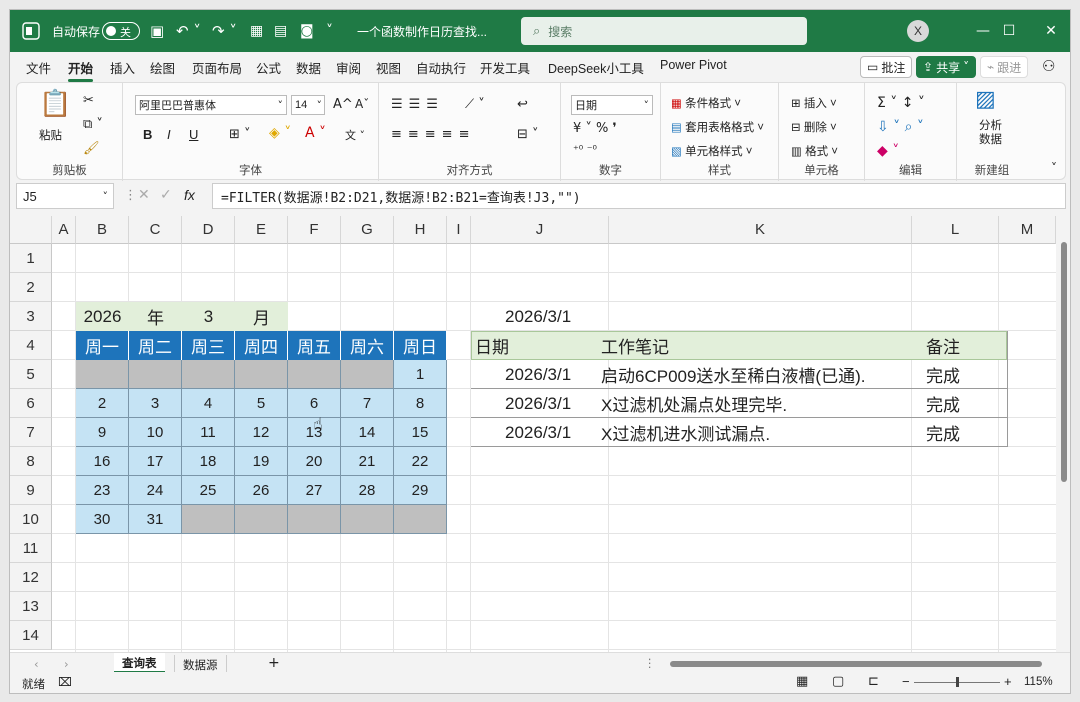 The height and width of the screenshot is (702, 1080). Describe the element at coordinates (102, 403) in the screenshot. I see `calendar-day-cell: 2` at that location.